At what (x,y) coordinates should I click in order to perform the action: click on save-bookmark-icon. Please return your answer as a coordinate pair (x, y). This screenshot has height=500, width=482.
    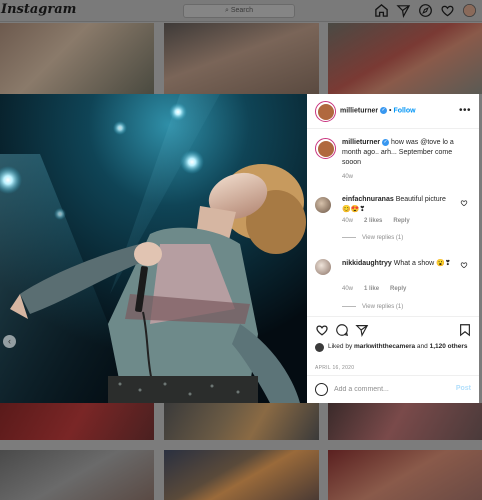
    Looking at the image, I should click on (465, 330).